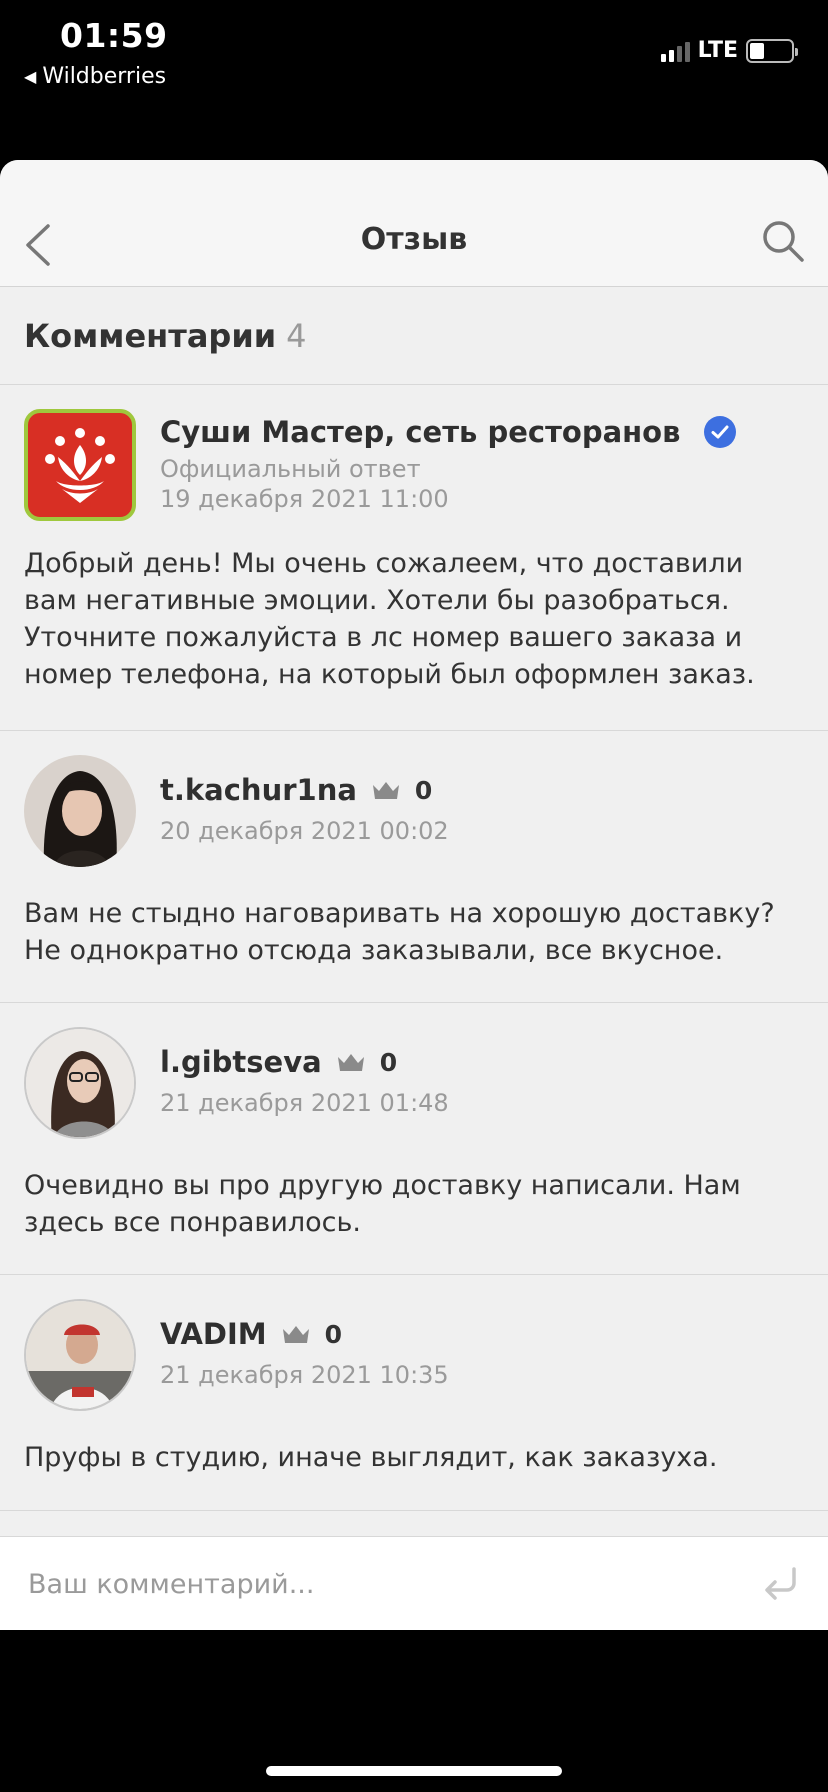  What do you see at coordinates (104, 76) in the screenshot?
I see `back-app-label: Wildberries` at bounding box center [104, 76].